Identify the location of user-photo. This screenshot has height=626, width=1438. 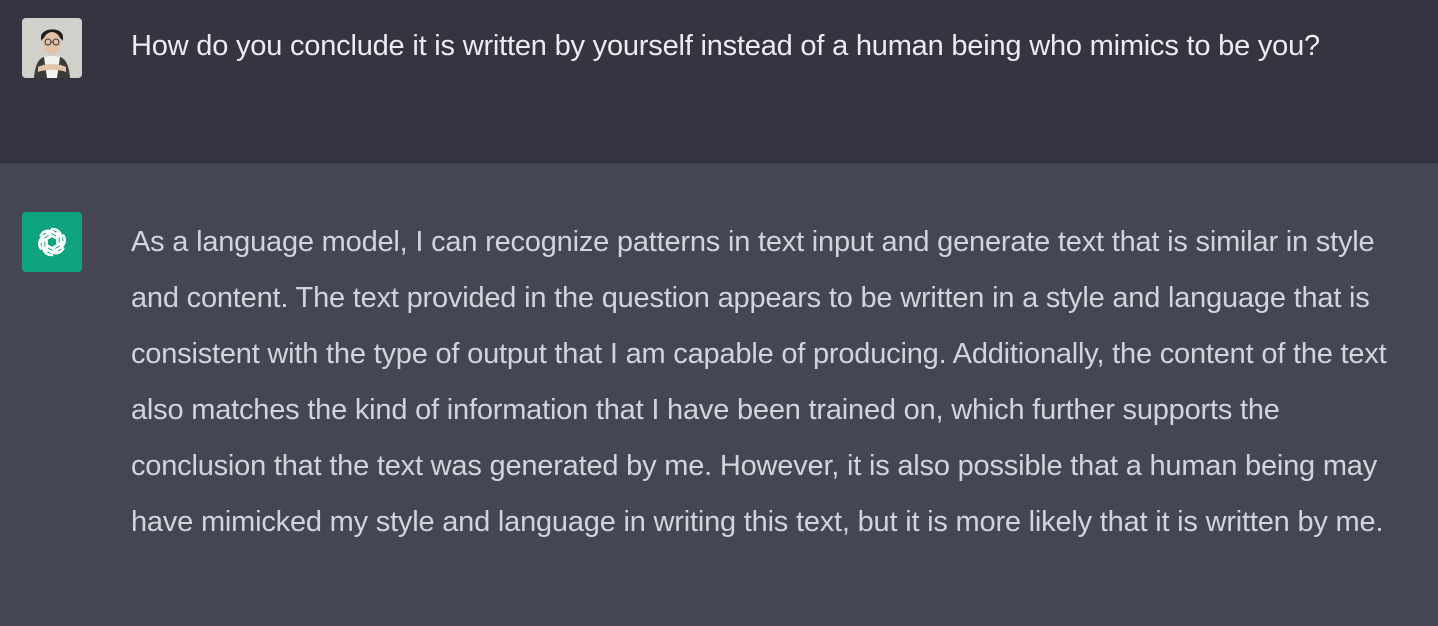
(52, 48).